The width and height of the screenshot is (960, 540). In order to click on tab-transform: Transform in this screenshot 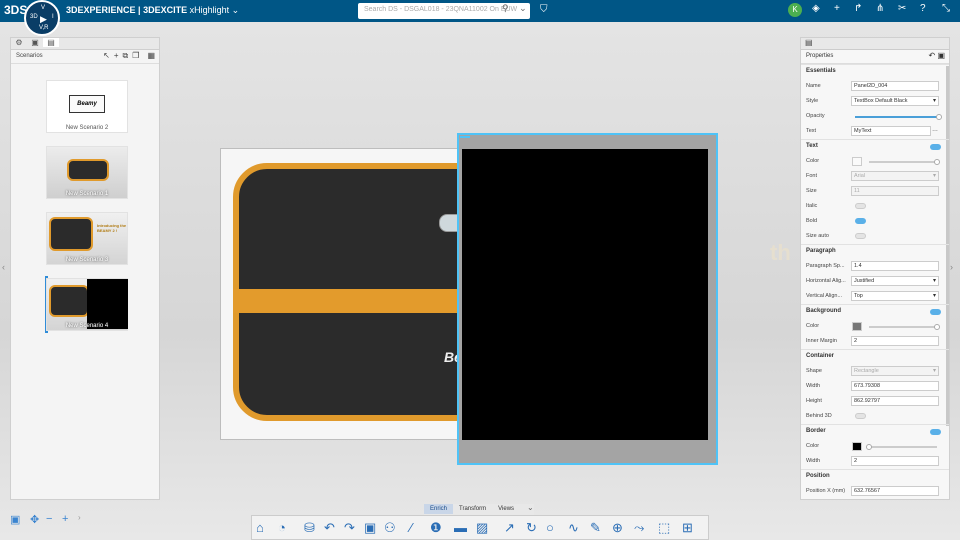, I will do `click(472, 509)`.